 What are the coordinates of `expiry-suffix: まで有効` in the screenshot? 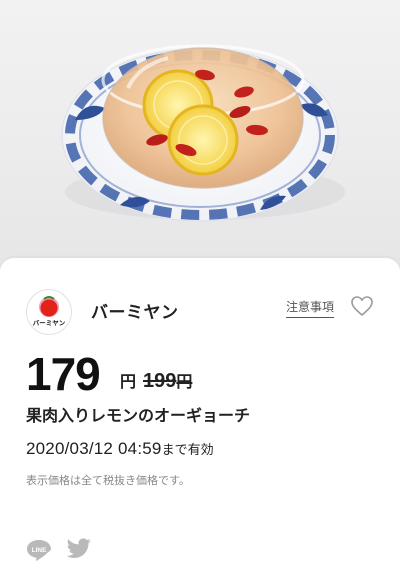 It's located at (187, 450).